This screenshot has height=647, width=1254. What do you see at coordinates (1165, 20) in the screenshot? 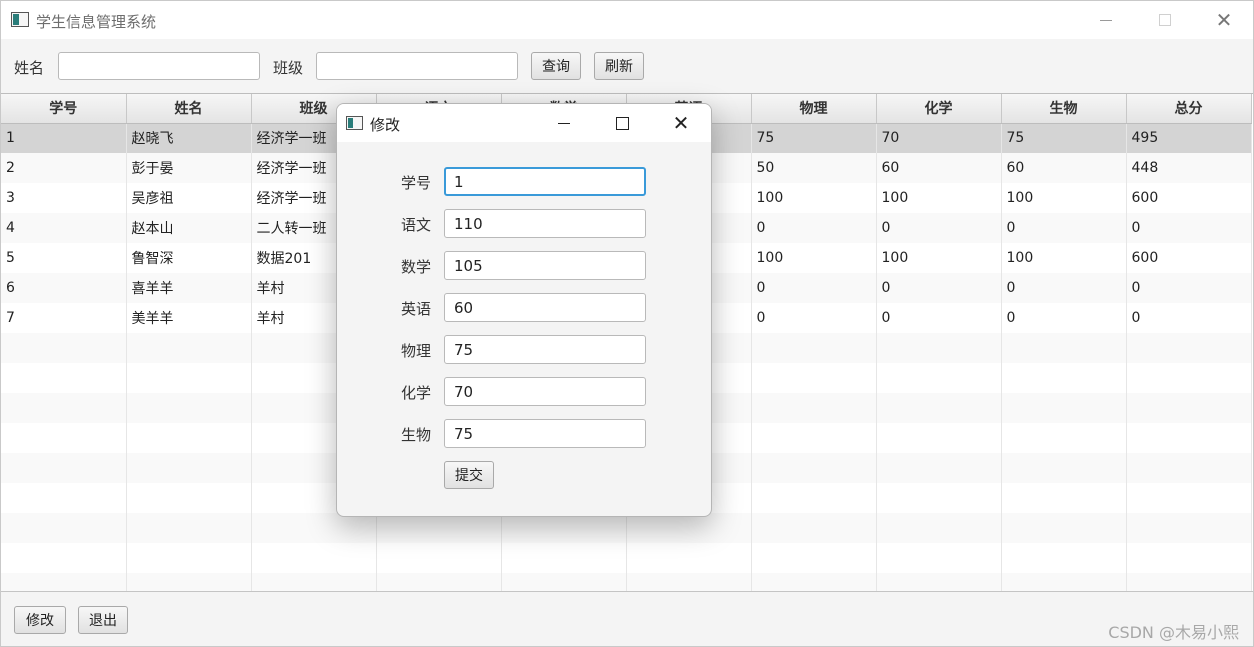
I see `maximize-button` at bounding box center [1165, 20].